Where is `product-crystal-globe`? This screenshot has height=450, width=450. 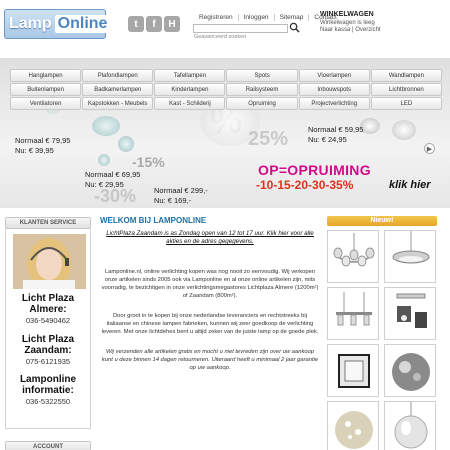 product-crystal-globe is located at coordinates (353, 425).